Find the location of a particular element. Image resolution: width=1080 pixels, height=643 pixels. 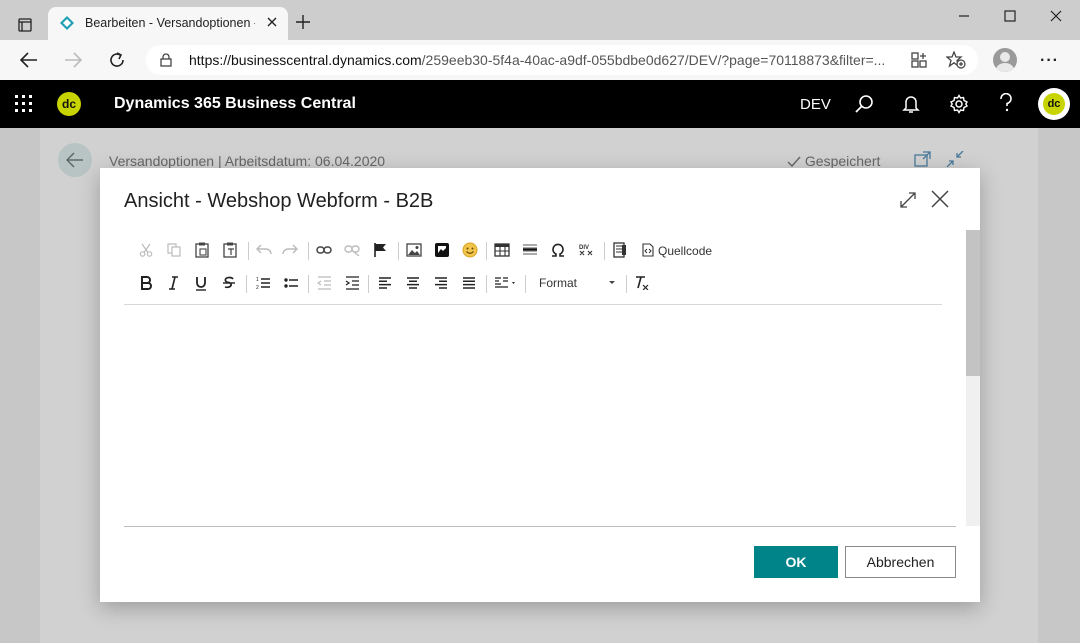

profile-icon is located at coordinates (1005, 60).